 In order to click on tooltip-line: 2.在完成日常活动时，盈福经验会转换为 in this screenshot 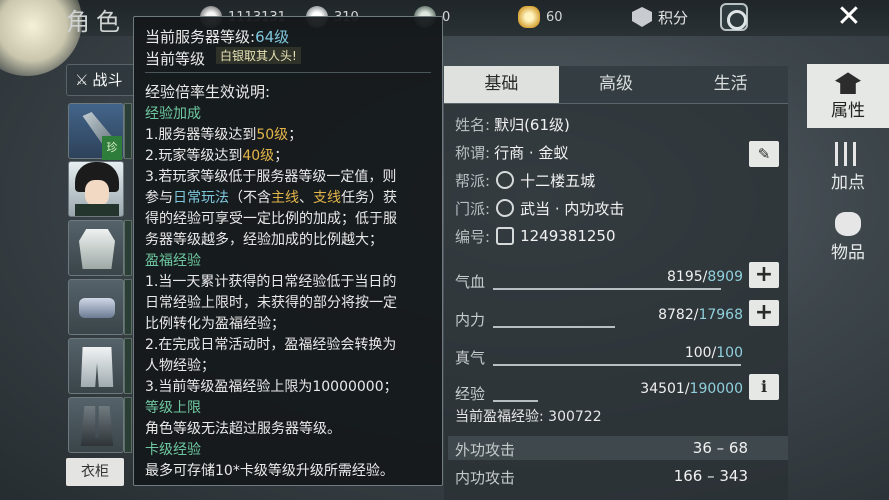, I will do `click(271, 345)`.